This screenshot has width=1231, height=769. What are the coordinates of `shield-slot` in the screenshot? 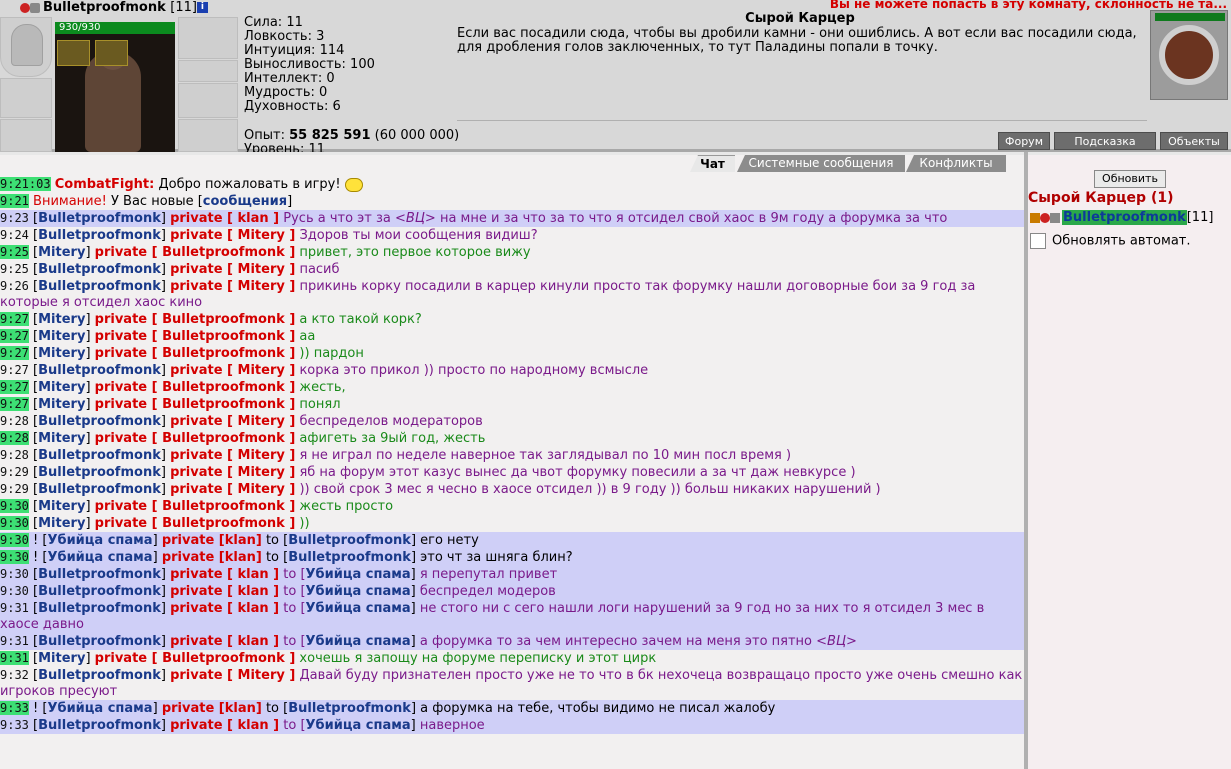 It's located at (208, 135).